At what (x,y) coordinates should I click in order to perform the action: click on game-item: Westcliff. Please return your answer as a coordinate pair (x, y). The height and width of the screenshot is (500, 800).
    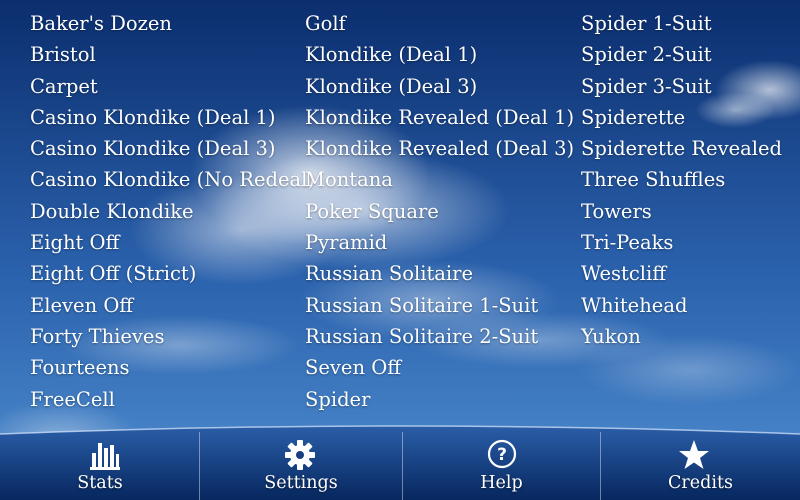
    Looking at the image, I should click on (681, 273).